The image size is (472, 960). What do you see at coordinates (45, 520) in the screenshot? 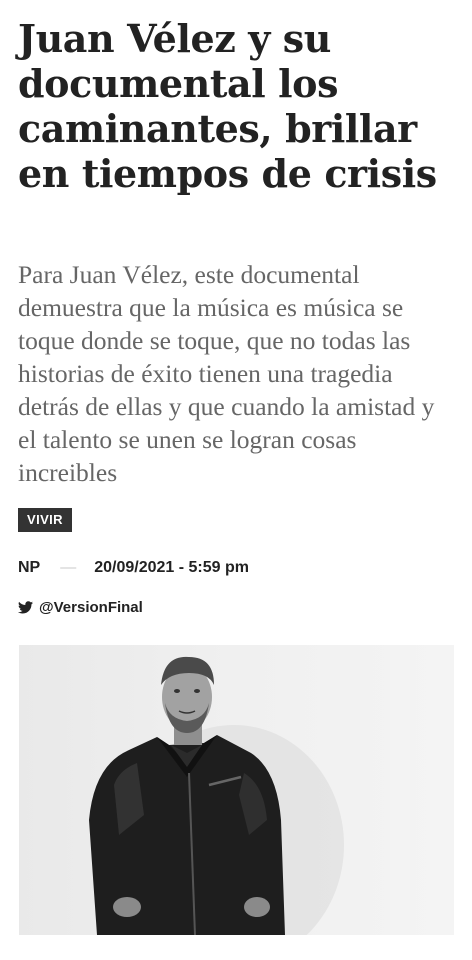
I see `category-tag: VIVIR` at bounding box center [45, 520].